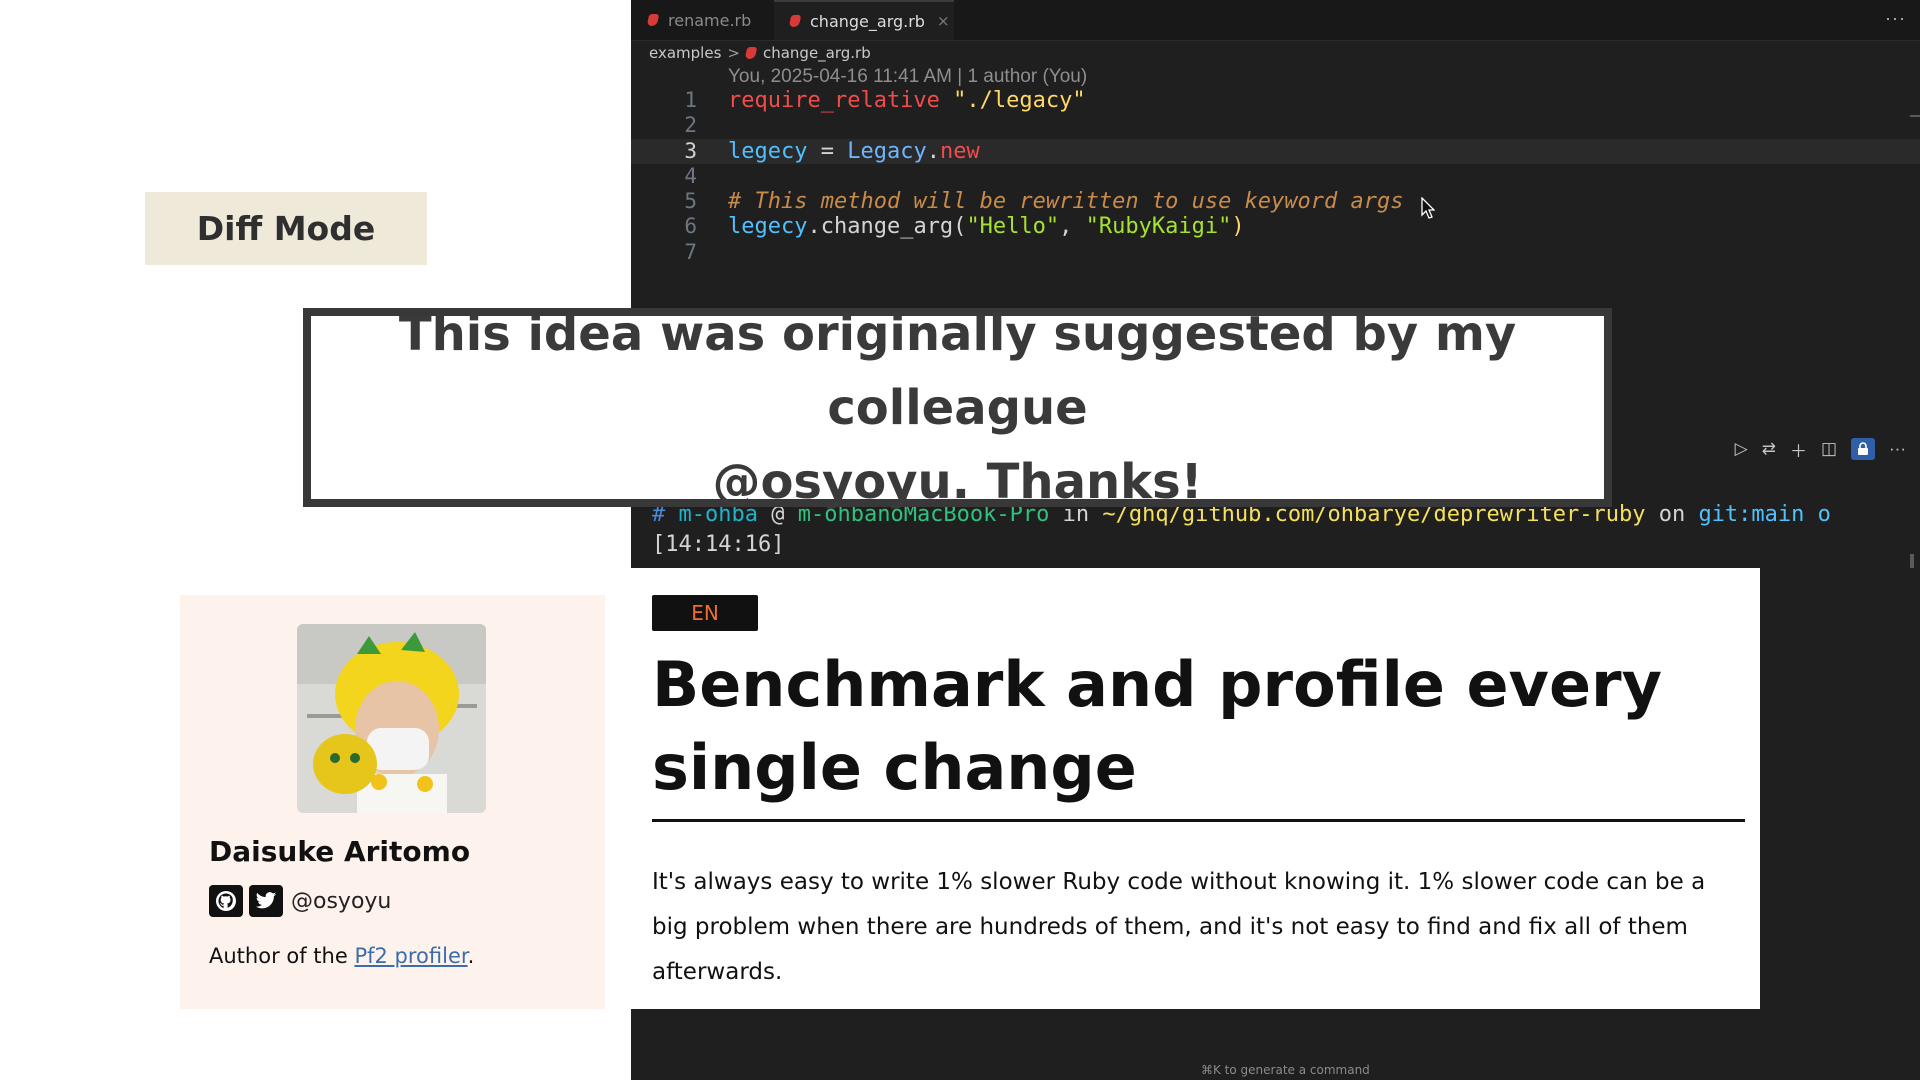  I want to click on layout-icon: ◫, so click(1829, 449).